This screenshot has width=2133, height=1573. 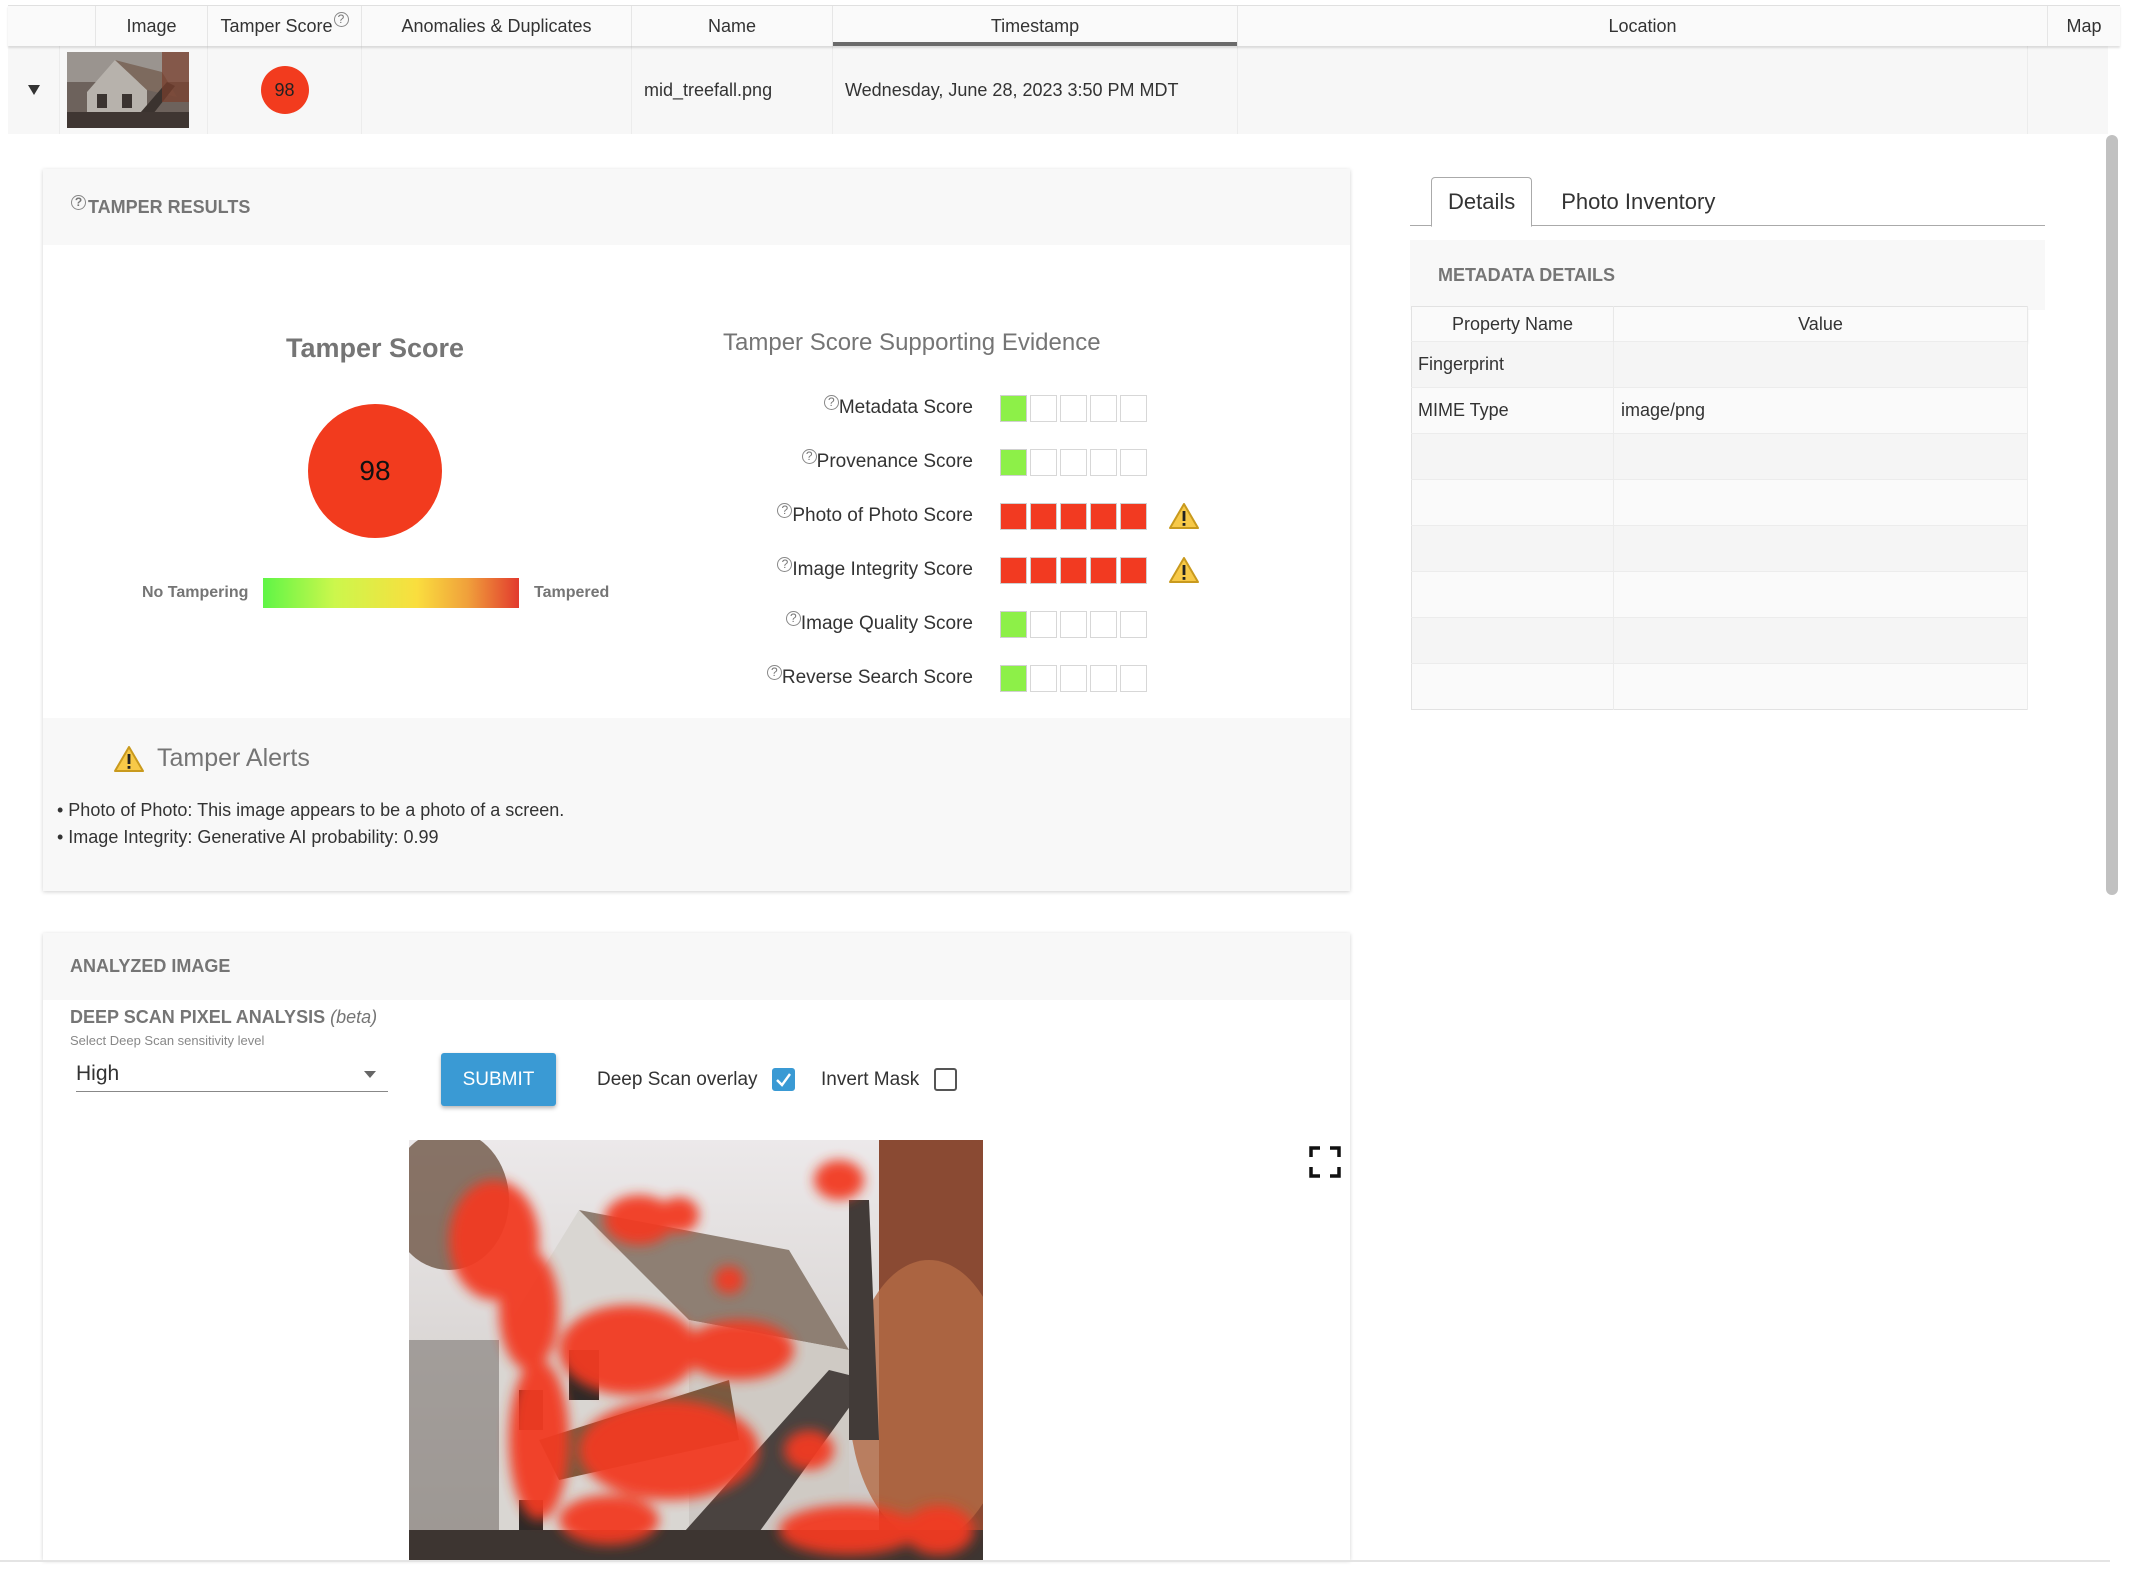 I want to click on evidence-row: ? Image Quality Score, so click(x=935, y=624).